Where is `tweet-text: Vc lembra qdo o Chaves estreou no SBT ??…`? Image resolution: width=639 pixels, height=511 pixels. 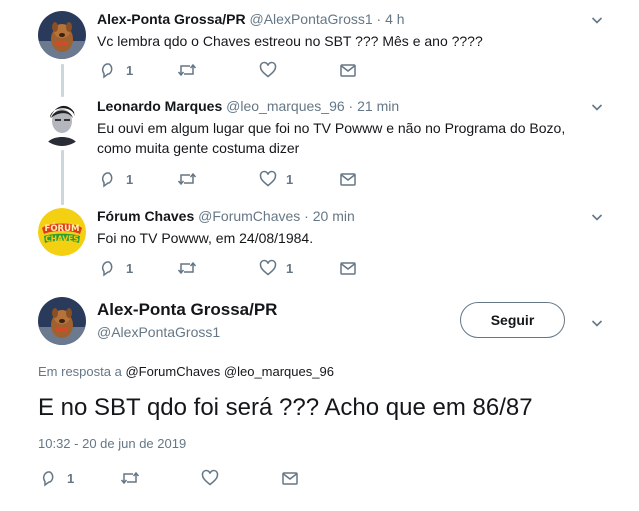 tweet-text: Vc lembra qdo o Chaves estreou no SBT ??… is located at coordinates (290, 41).